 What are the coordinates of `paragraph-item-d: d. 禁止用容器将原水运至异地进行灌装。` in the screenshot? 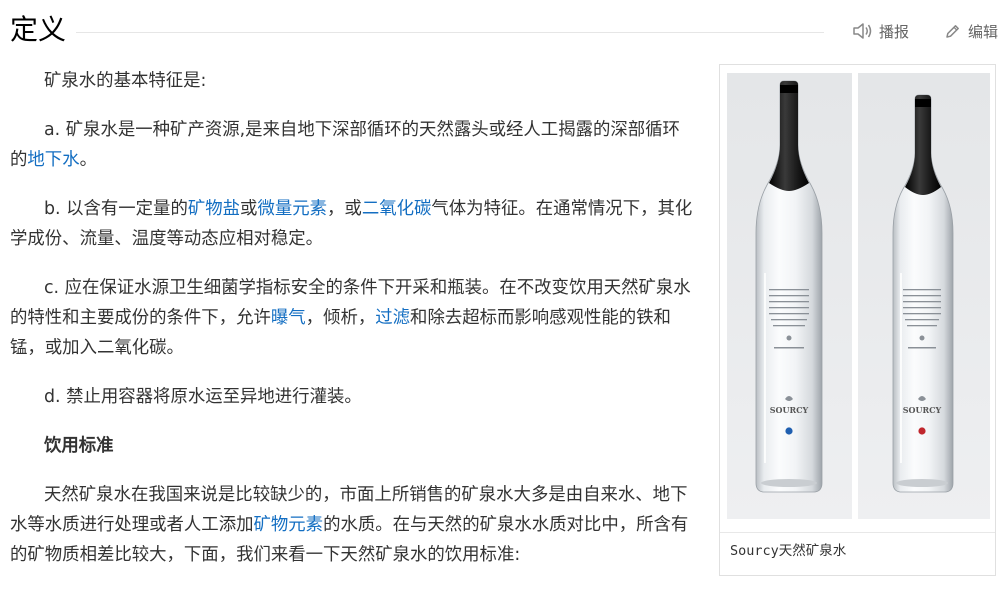 It's located at (203, 397).